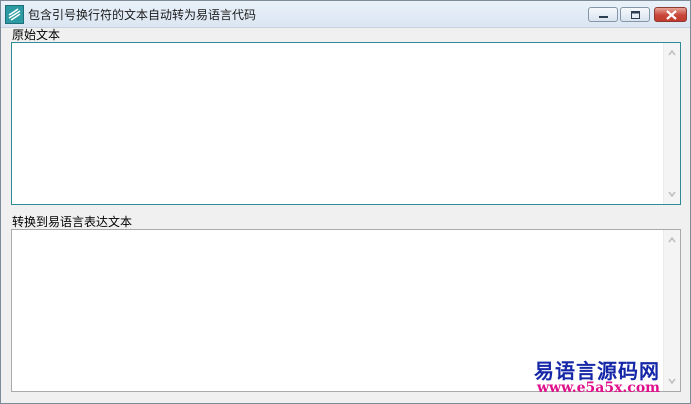 Image resolution: width=691 pixels, height=404 pixels. Describe the element at coordinates (345, 14) in the screenshot. I see `title-bar: 包含引号换行符的文本自动转为易语言代码` at that location.